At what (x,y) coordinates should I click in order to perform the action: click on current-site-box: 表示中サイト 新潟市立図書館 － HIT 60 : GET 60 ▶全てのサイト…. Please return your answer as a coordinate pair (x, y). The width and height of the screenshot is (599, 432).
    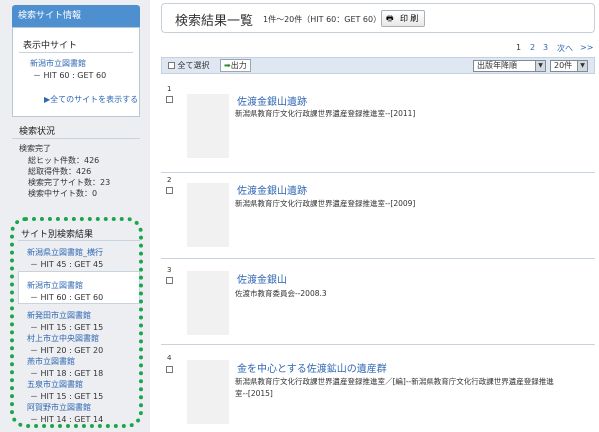
    Looking at the image, I should click on (76, 72).